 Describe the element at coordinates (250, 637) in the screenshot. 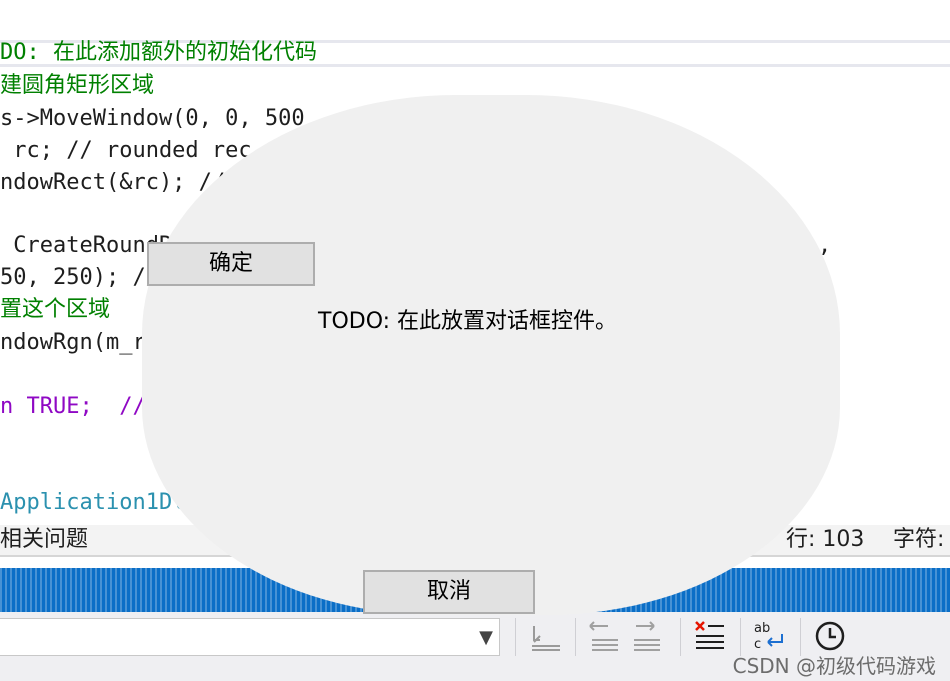

I see `output-source-select: ▼` at that location.